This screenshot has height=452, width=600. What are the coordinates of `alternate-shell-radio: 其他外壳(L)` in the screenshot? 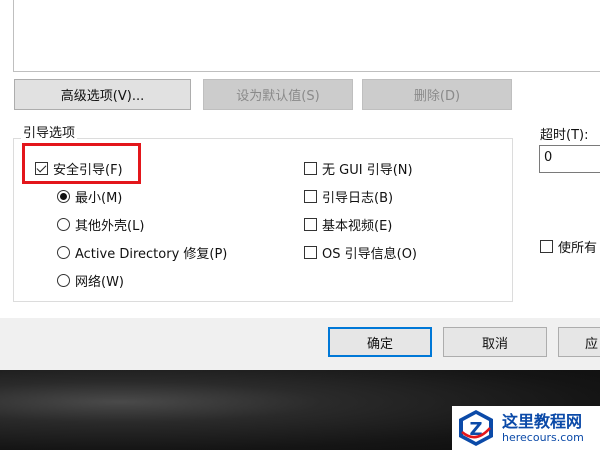 It's located at (100, 224).